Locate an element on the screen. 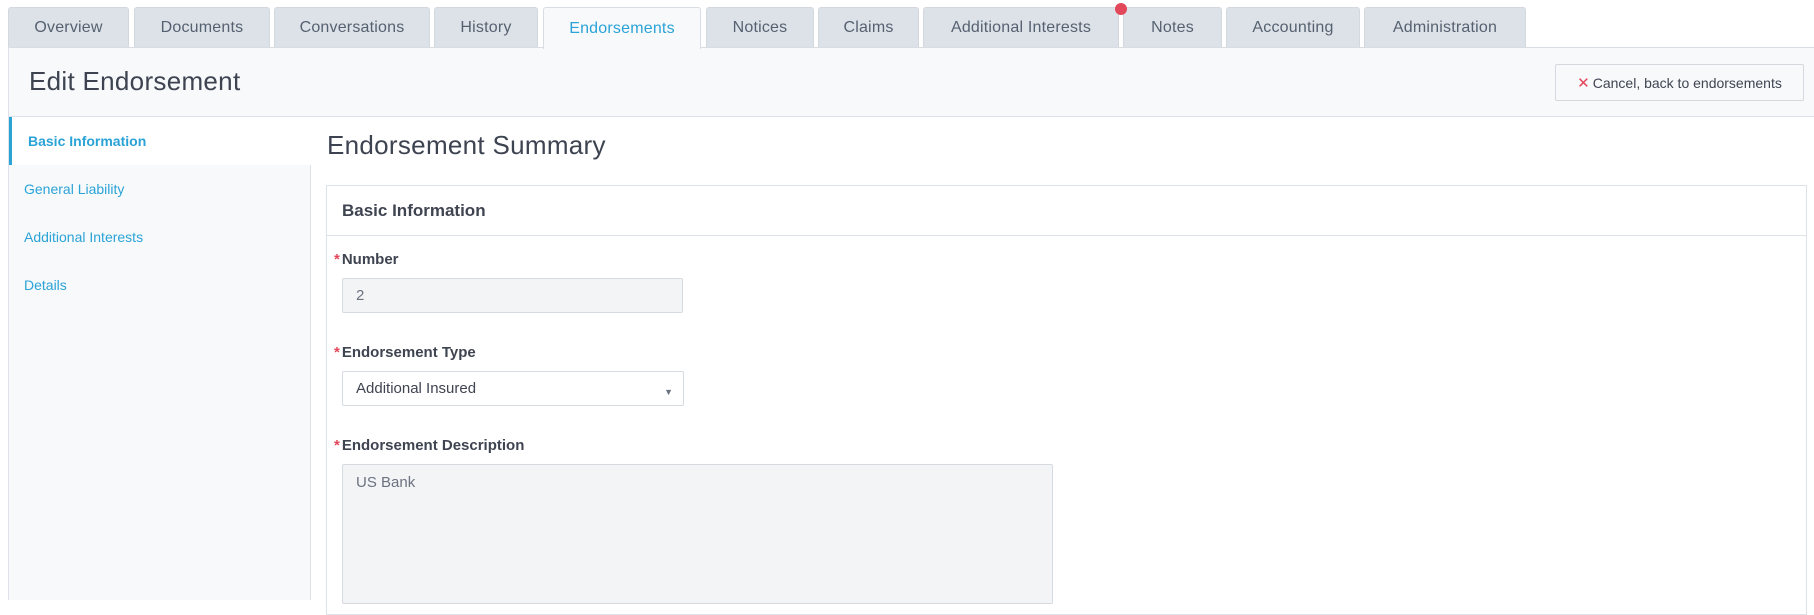  tab-notes: Notes is located at coordinates (1172, 27).